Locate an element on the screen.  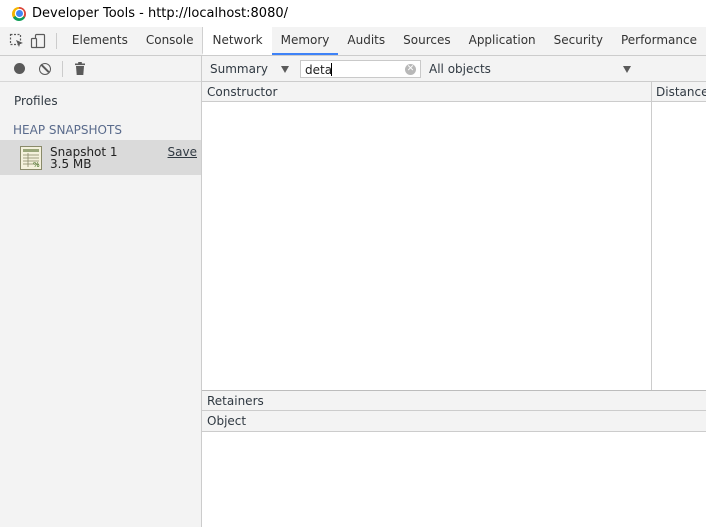
record-button is located at coordinates (19, 69).